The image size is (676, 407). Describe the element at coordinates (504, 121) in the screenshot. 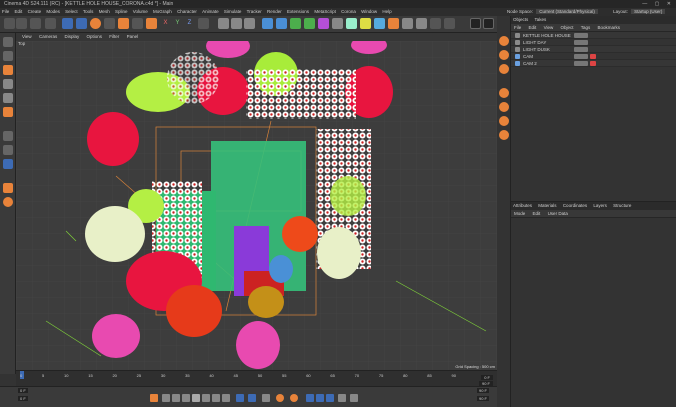

I see `proxy-icon` at that location.